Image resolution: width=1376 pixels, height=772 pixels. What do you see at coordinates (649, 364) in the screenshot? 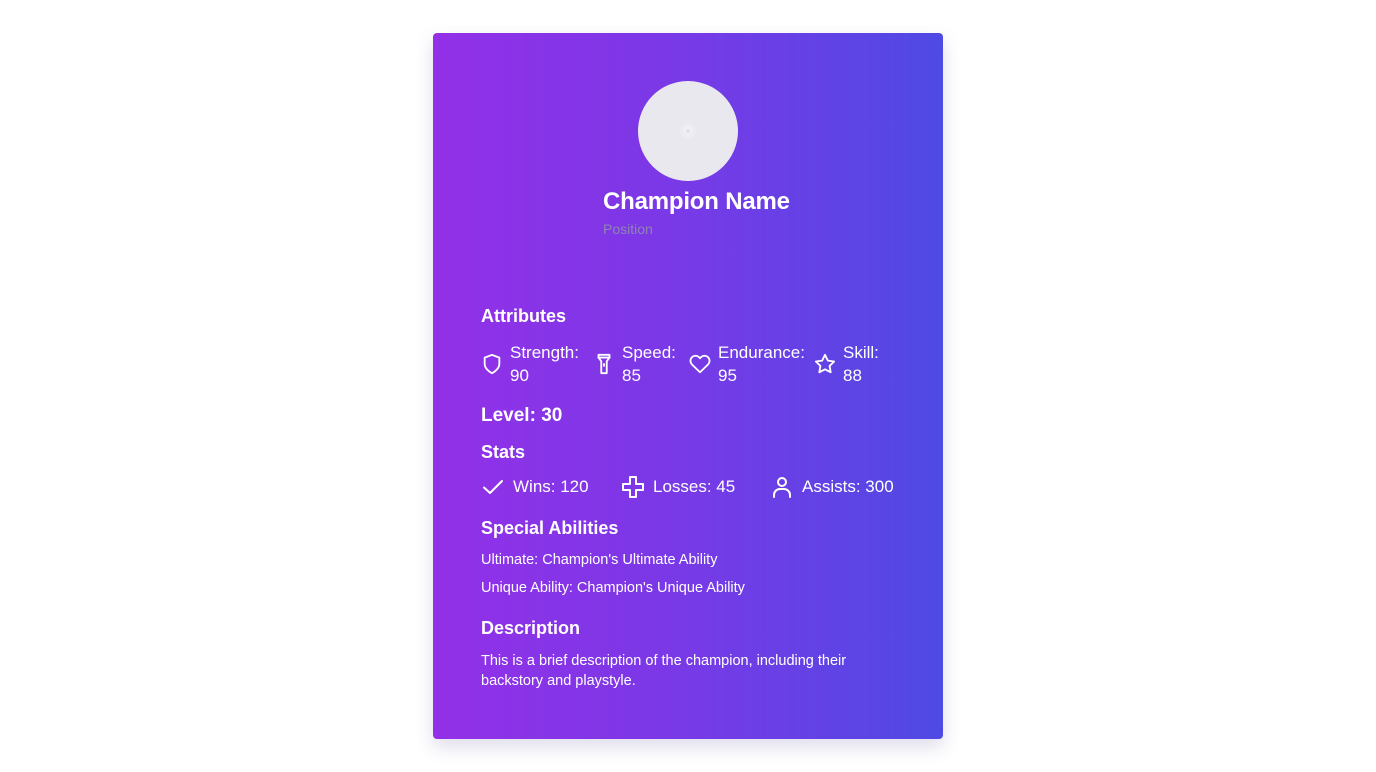
I see `attribute-speed-label: Speed: 85` at bounding box center [649, 364].